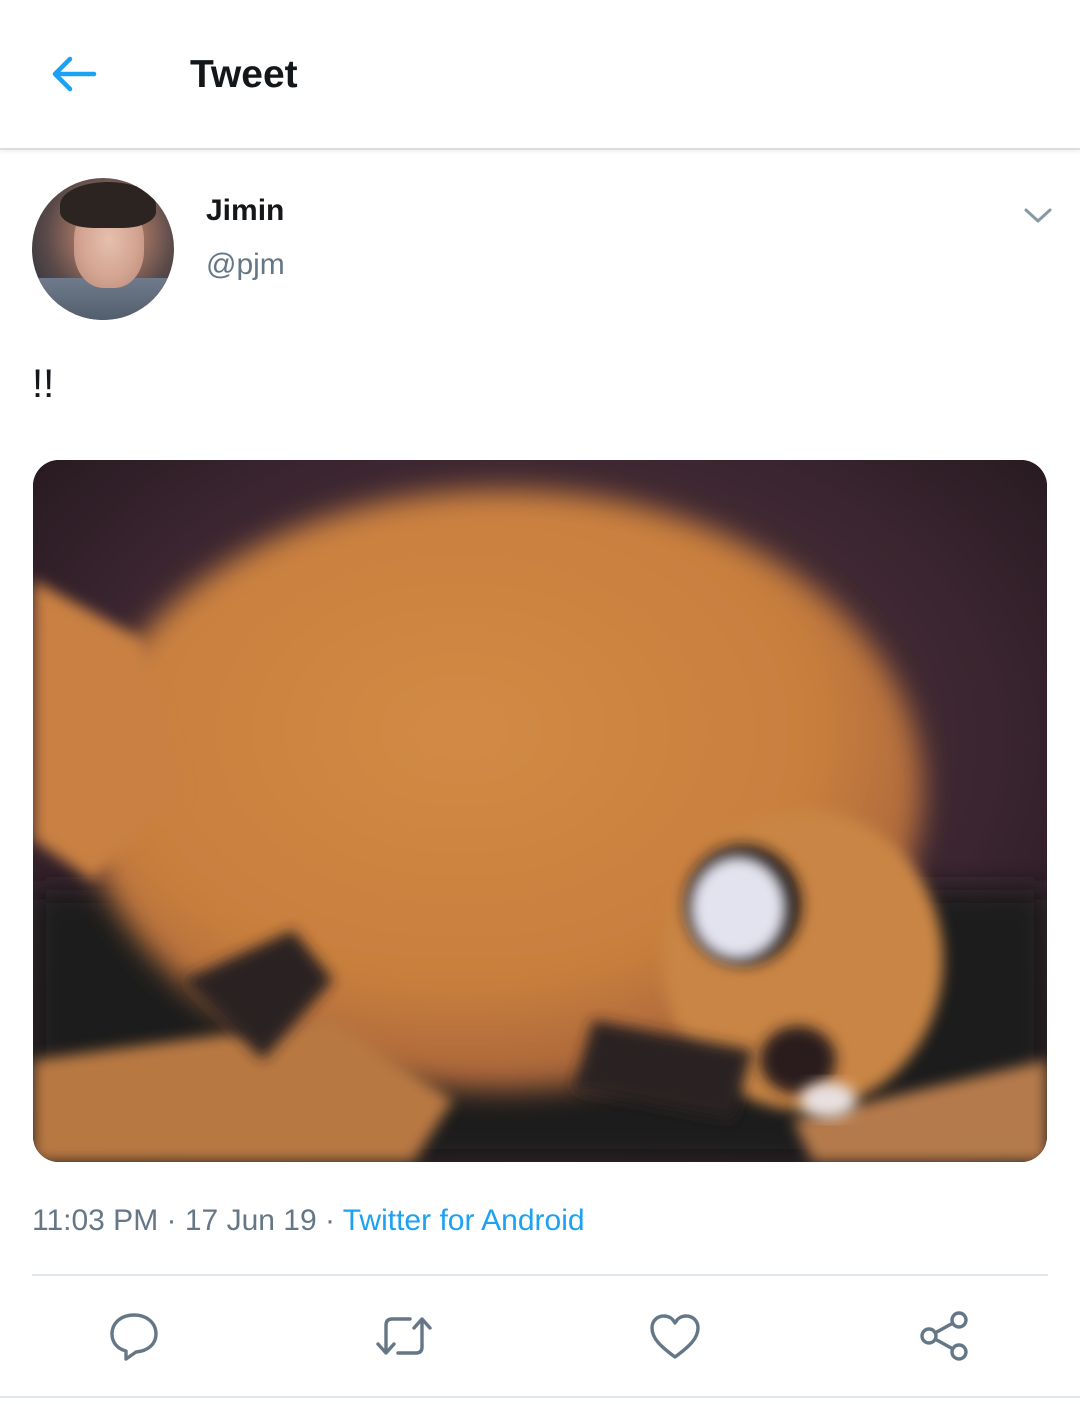 The height and width of the screenshot is (1404, 1080). I want to click on back-button, so click(74, 74).